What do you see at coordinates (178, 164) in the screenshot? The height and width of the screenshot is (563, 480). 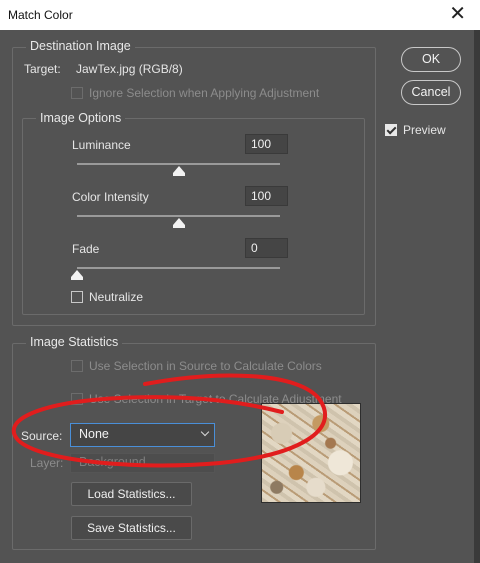 I see `luminance-slider-track` at bounding box center [178, 164].